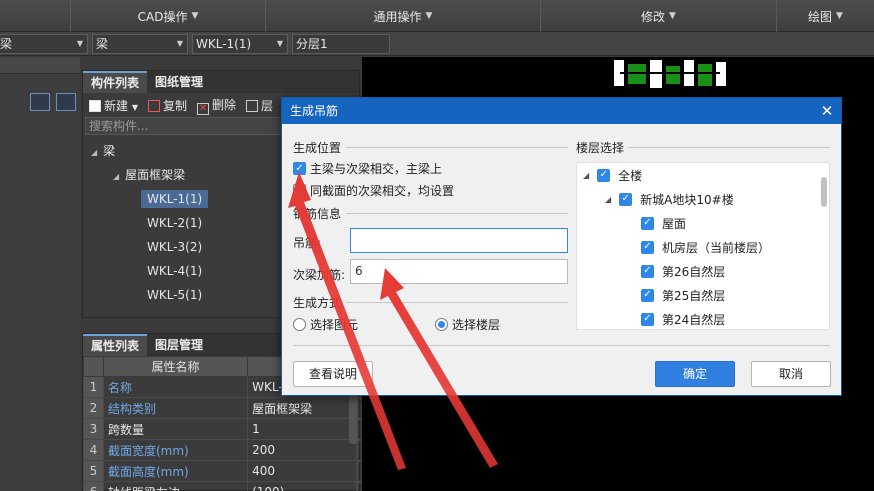  Describe the element at coordinates (175, 366) in the screenshot. I see `header-property-name: 属性名称` at that location.